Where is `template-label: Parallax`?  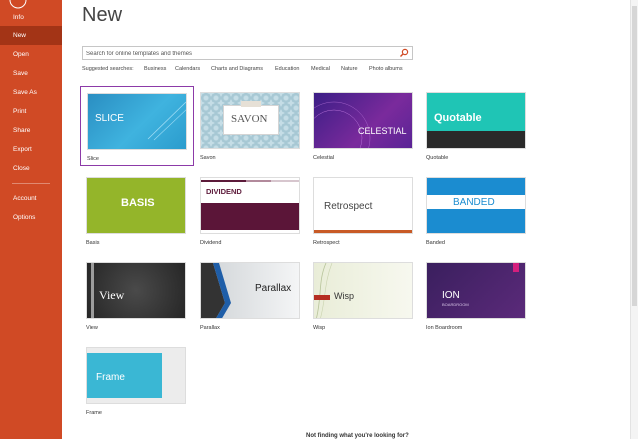 template-label: Parallax is located at coordinates (210, 328).